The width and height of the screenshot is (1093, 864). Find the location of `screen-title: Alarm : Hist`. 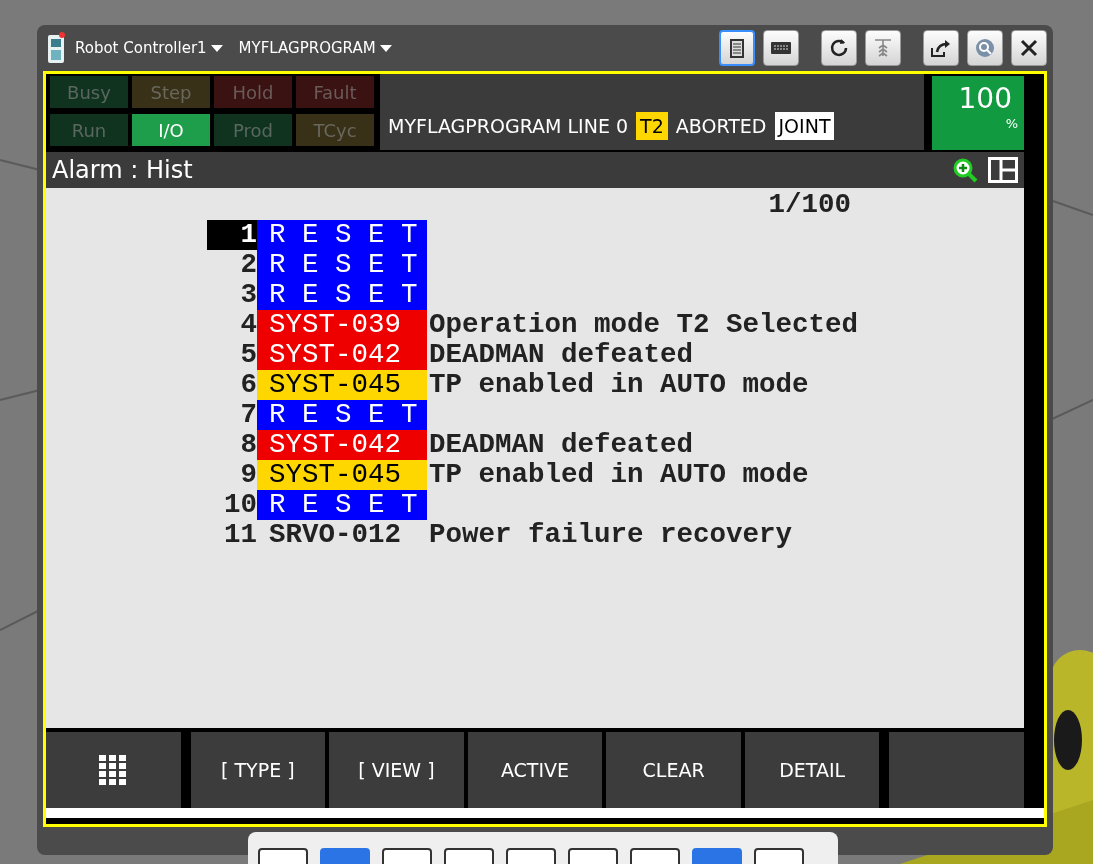

screen-title: Alarm : Hist is located at coordinates (122, 170).